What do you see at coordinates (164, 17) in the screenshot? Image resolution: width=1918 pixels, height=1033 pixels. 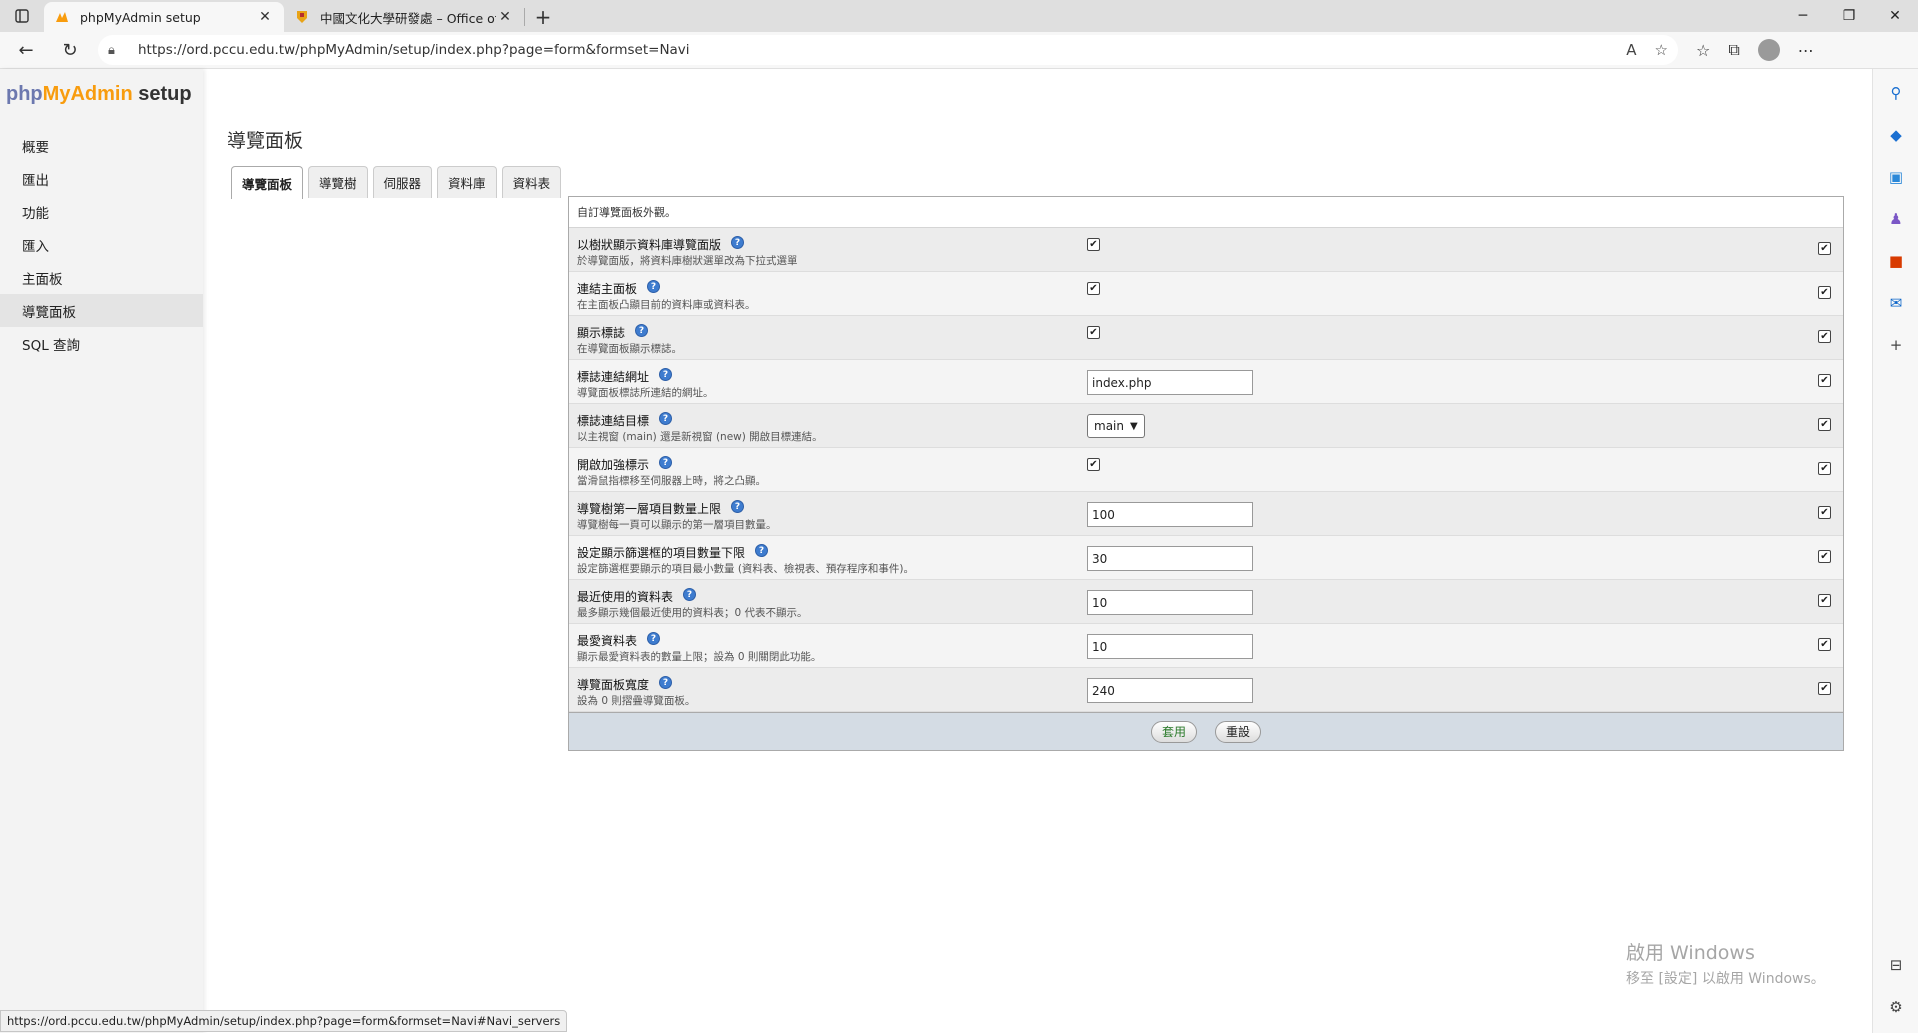 I see `browser-tab-active: phpMyAdmin setup ✕` at bounding box center [164, 17].